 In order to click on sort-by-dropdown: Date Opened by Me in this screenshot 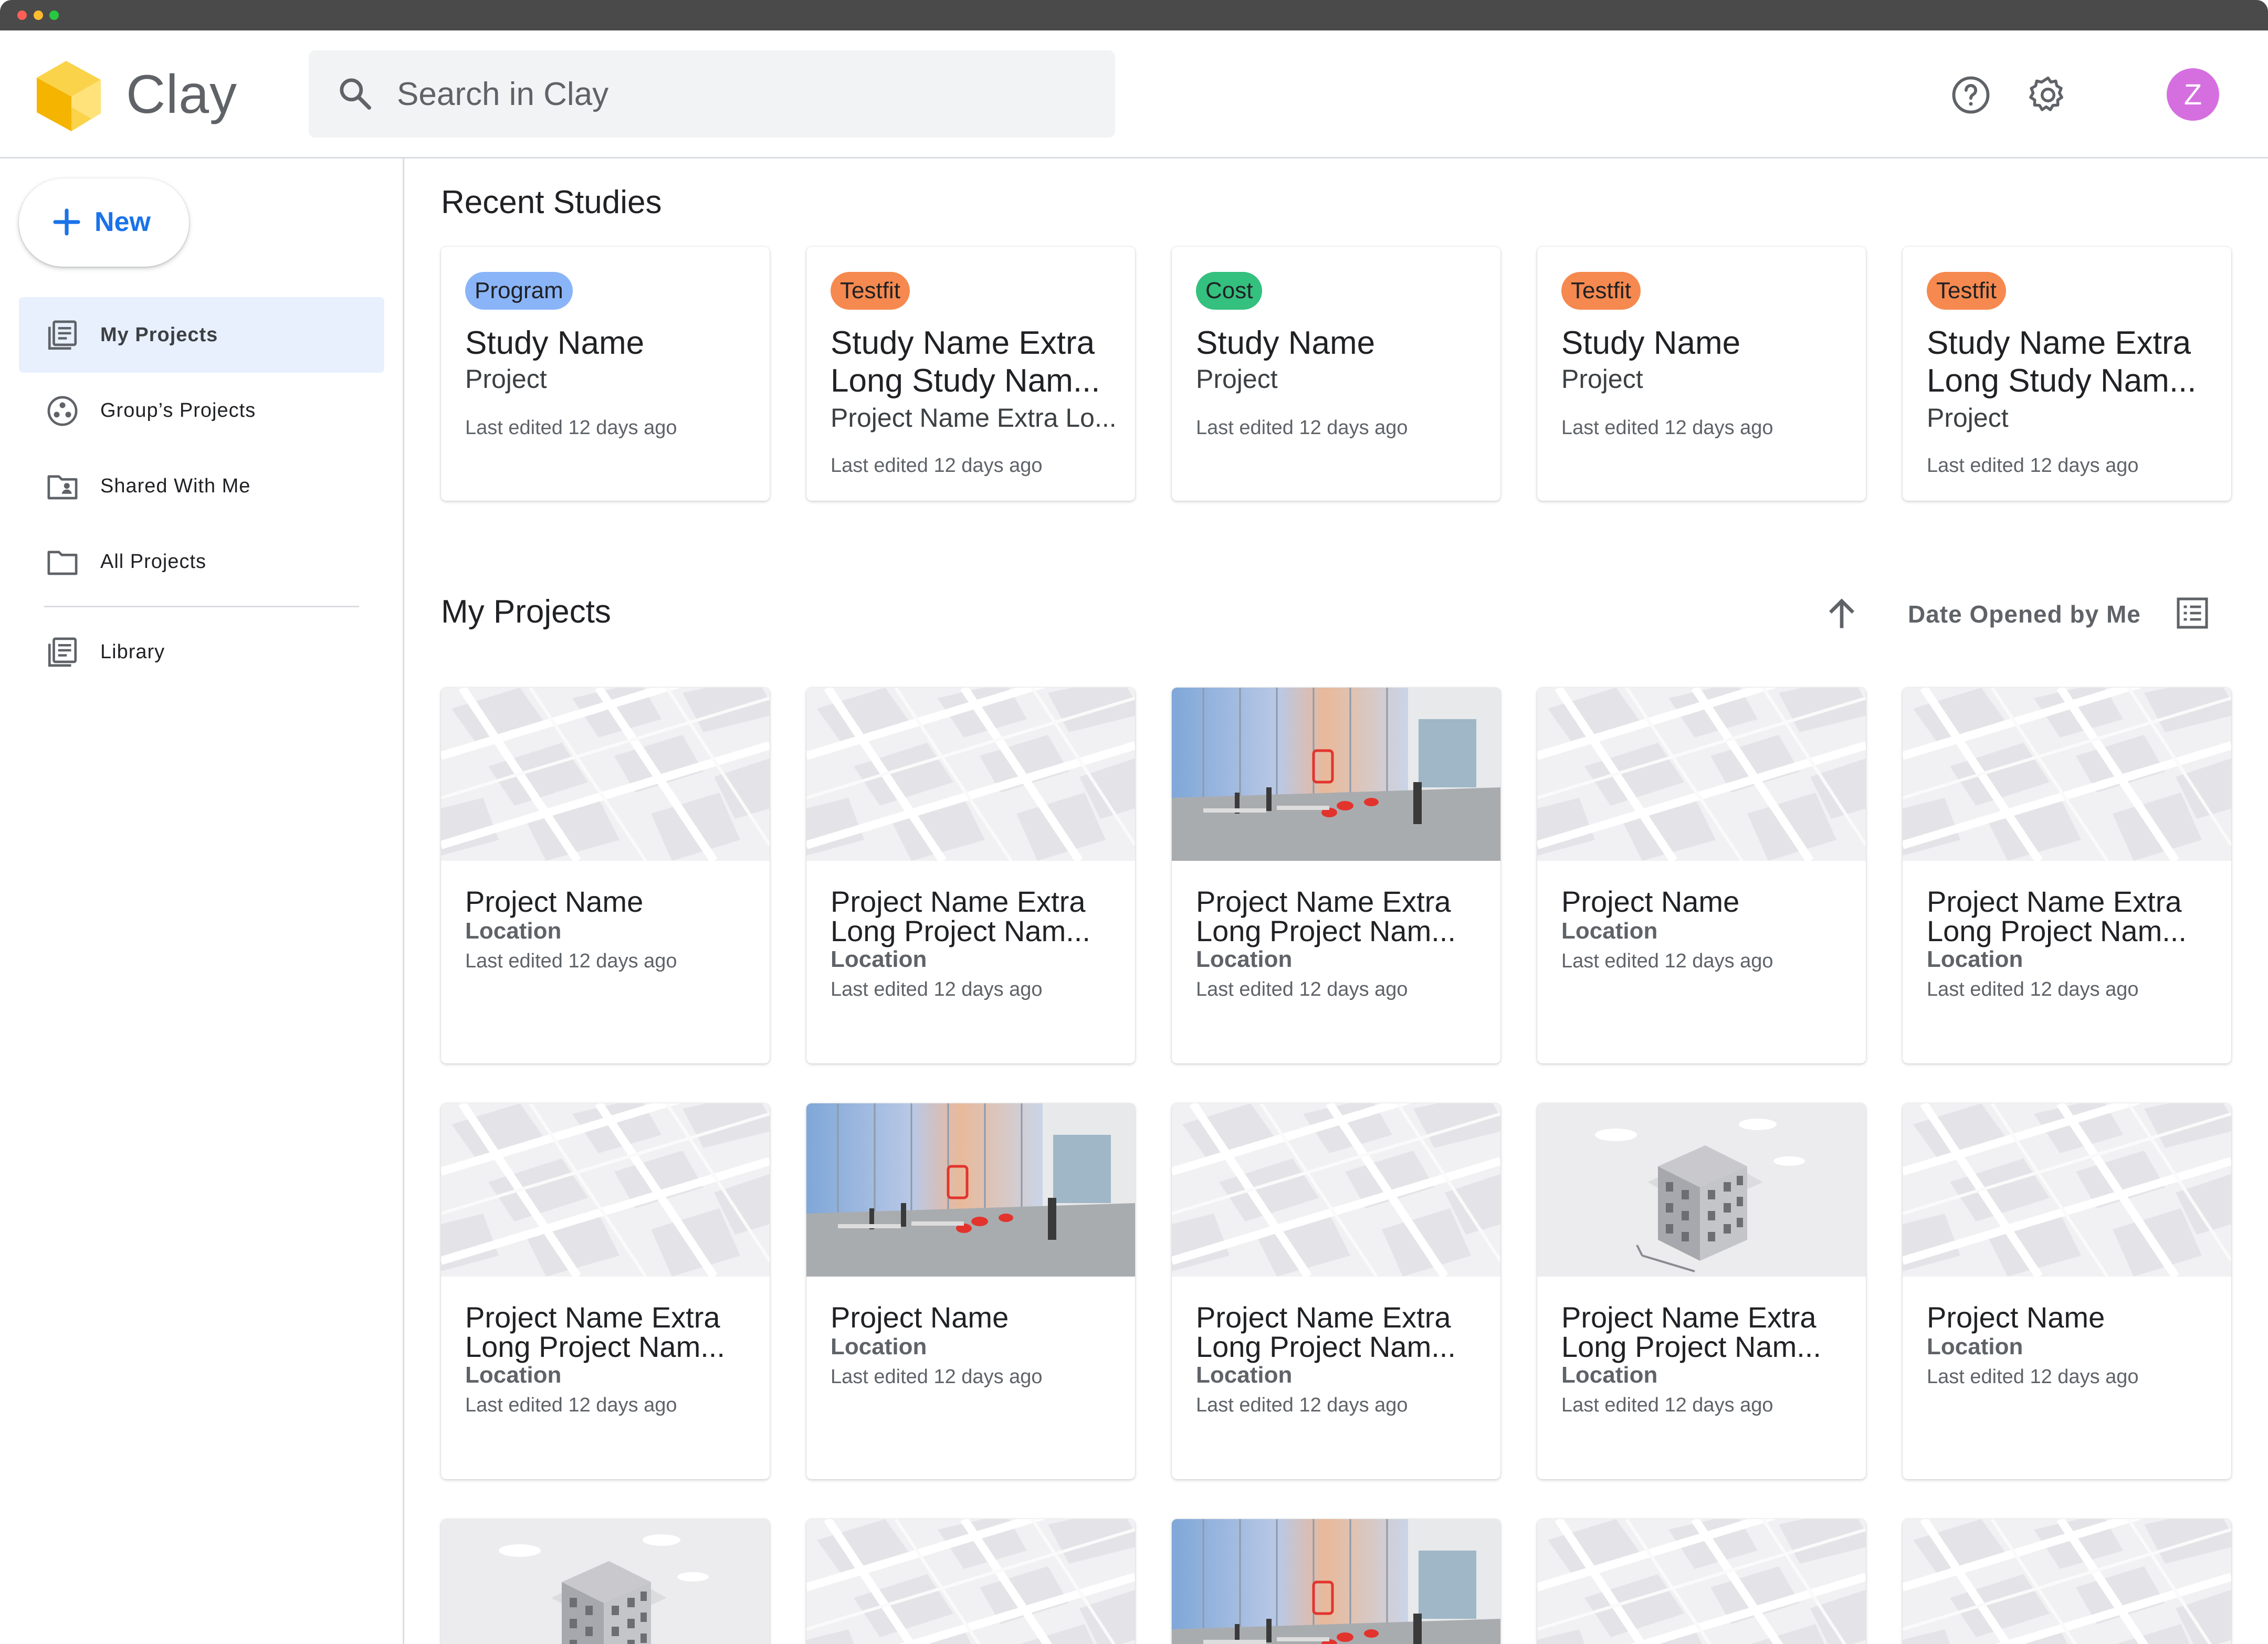, I will do `click(2024, 614)`.